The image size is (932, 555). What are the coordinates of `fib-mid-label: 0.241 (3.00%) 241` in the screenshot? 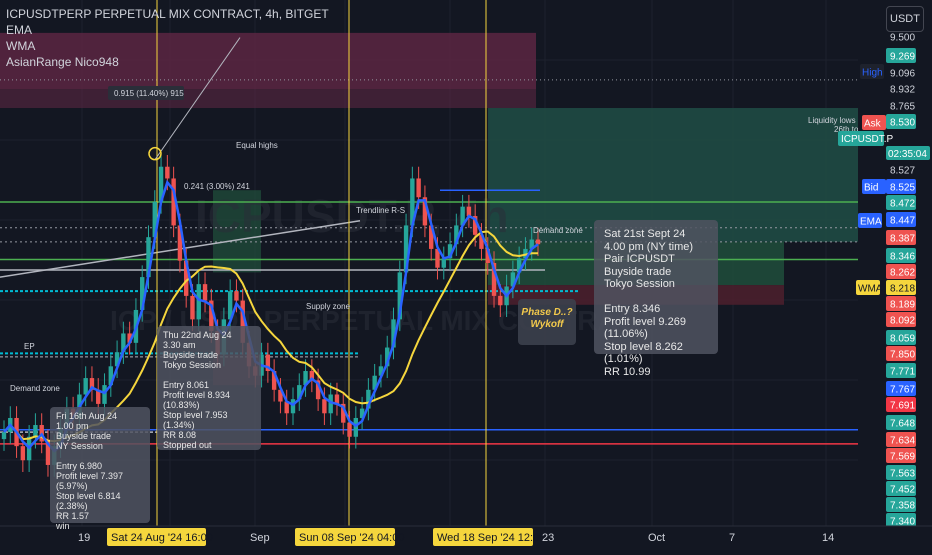 It's located at (217, 186).